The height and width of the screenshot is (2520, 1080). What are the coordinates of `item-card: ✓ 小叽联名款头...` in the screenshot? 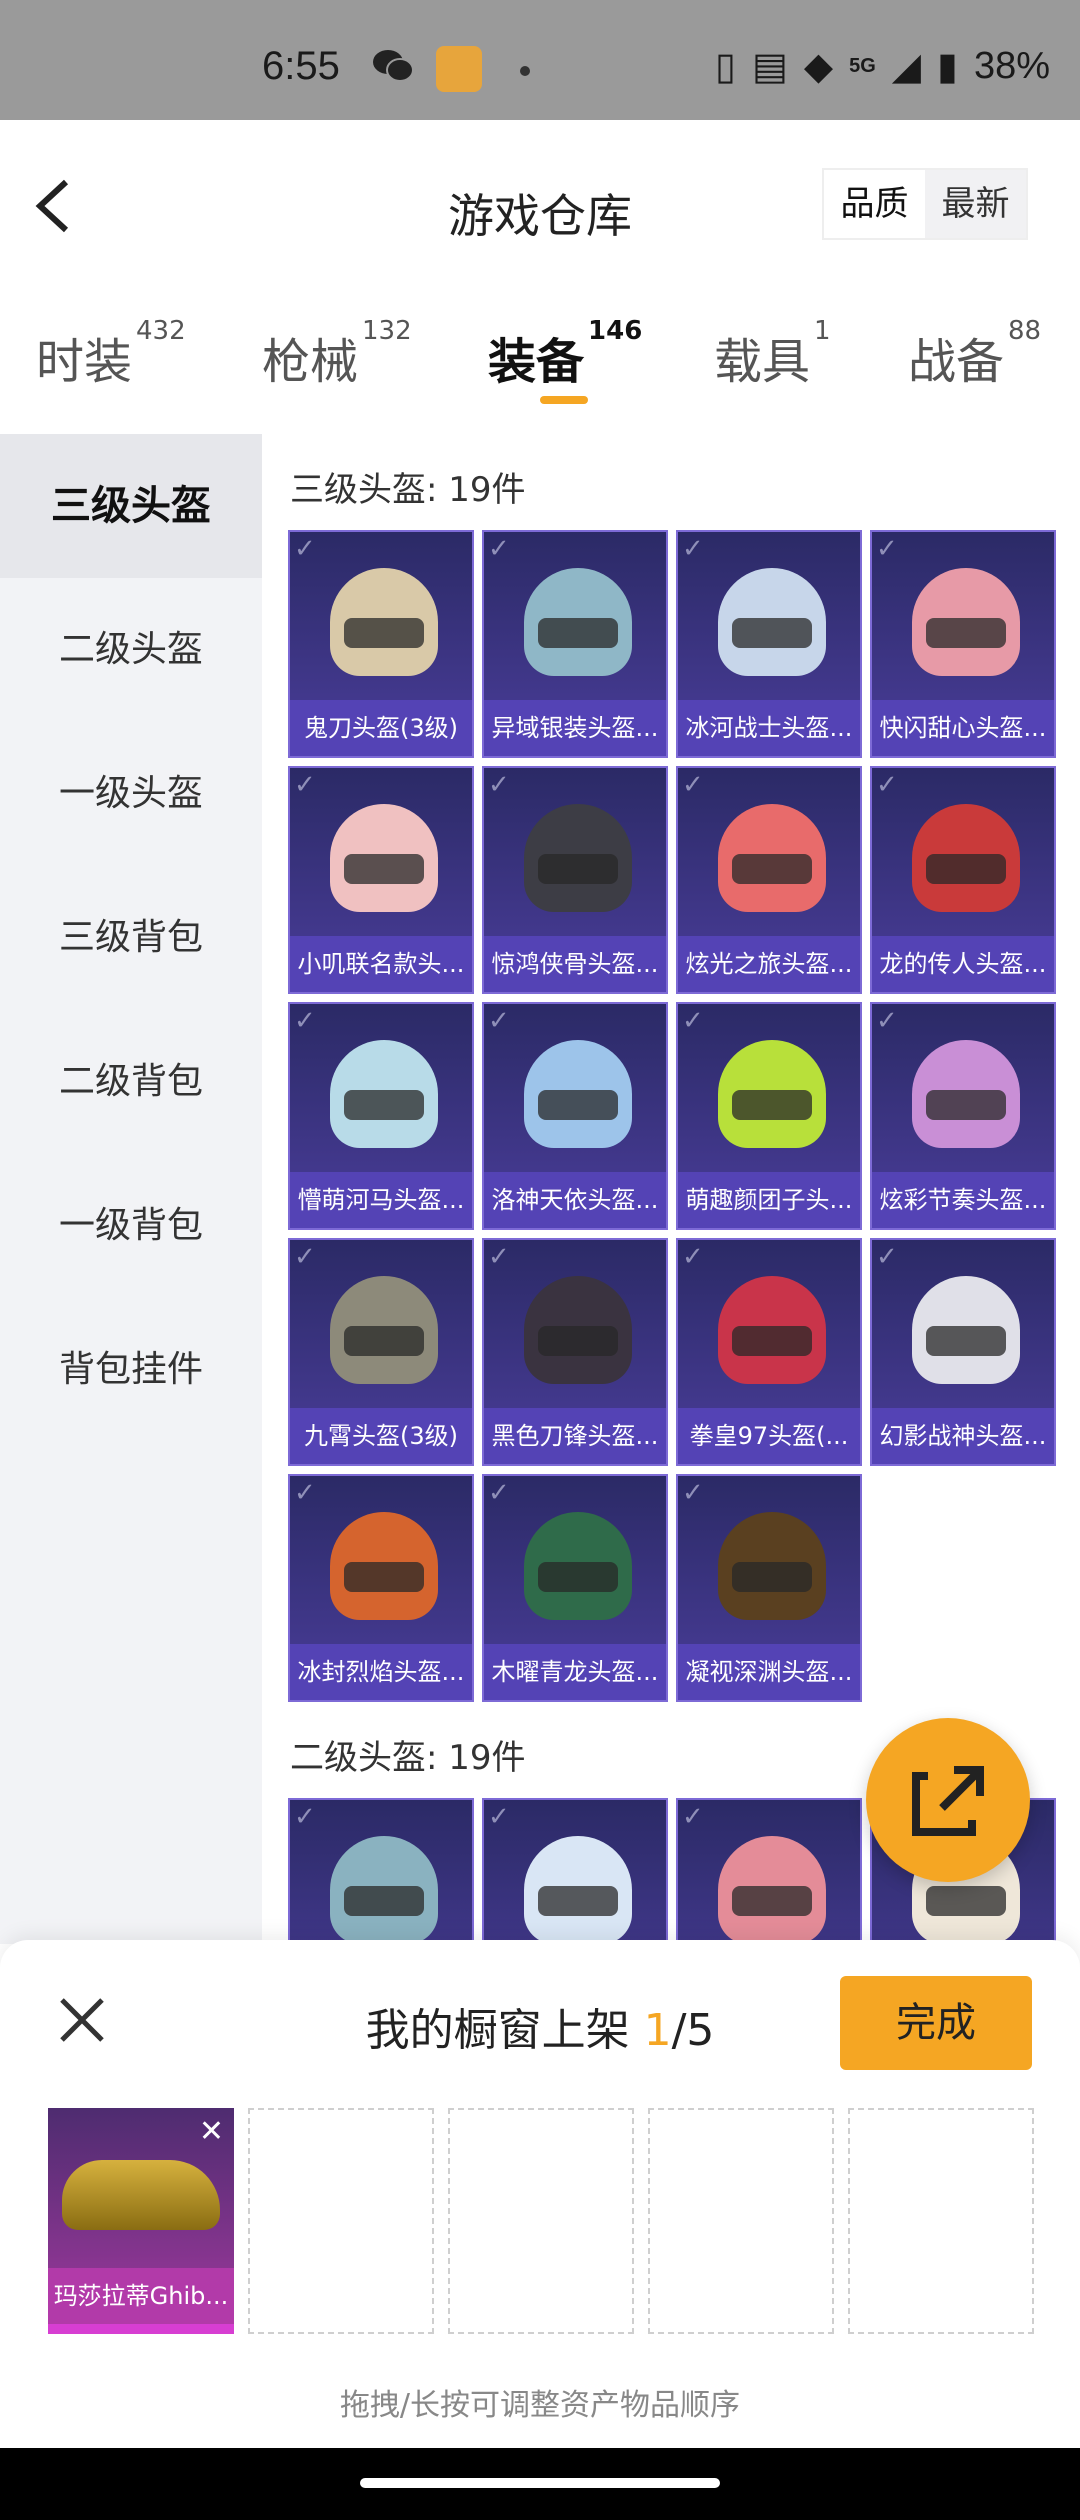 It's located at (381, 880).